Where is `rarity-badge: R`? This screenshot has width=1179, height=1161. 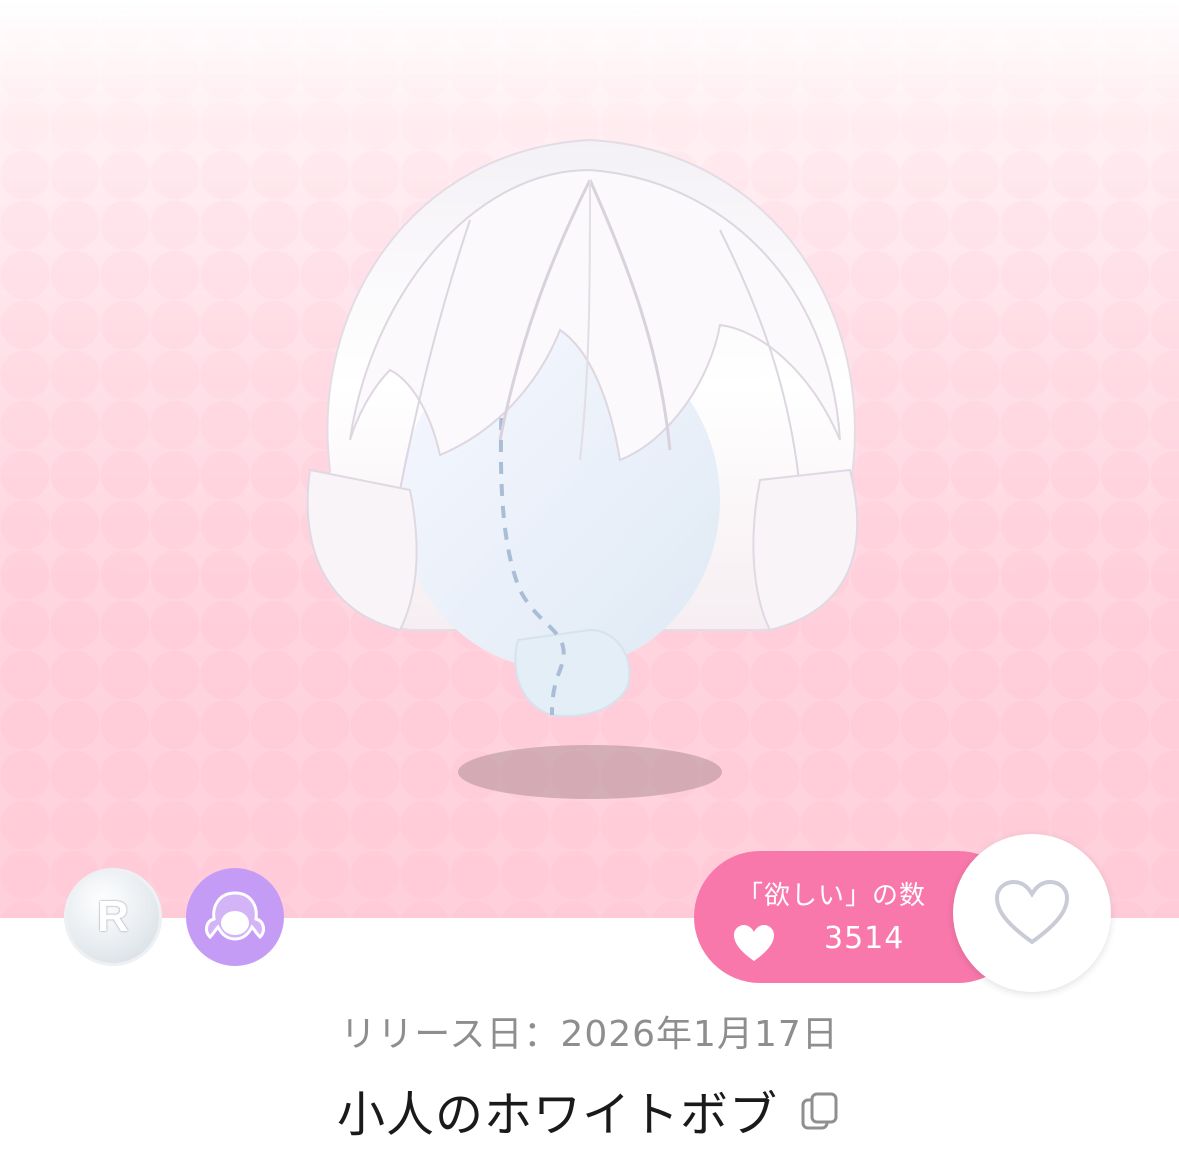 rarity-badge: R is located at coordinates (113, 917).